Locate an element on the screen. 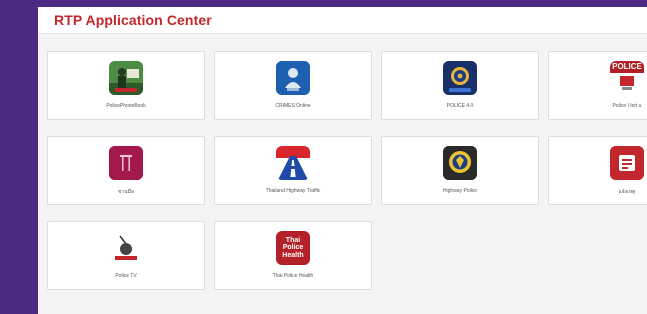 Image resolution: width=647 pixels, height=314 pixels. report-icon is located at coordinates (627, 163).